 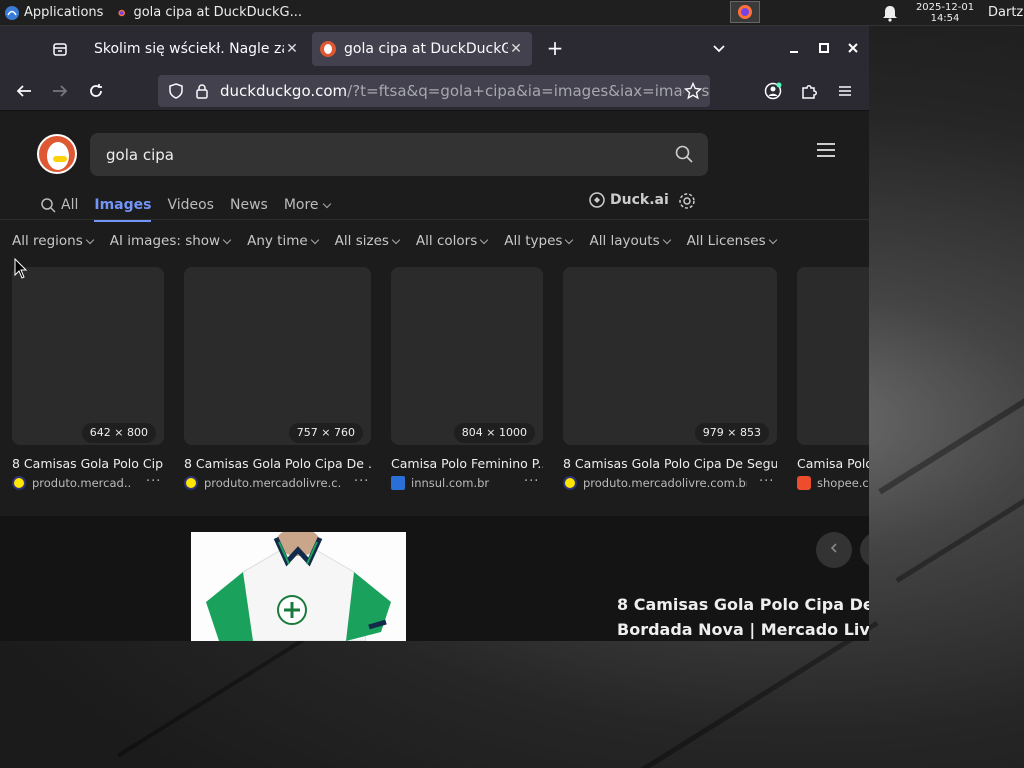 I want to click on tab-inactive: Skolim się wściekł. Nagle zac ✕, so click(x=197, y=49).